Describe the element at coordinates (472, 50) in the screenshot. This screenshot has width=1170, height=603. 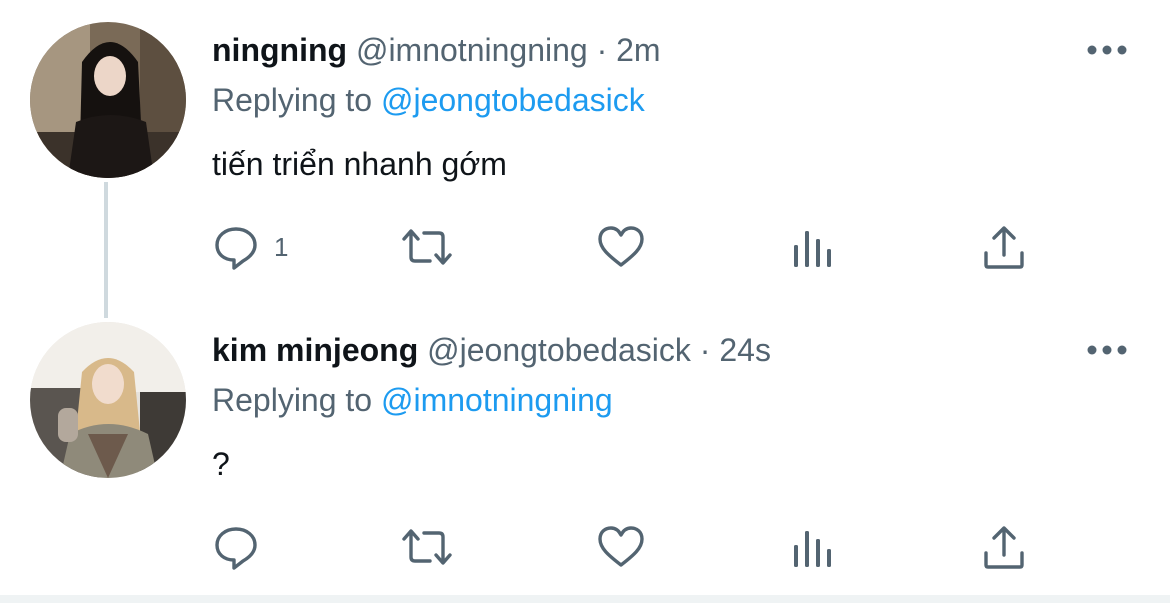
I see `user-handle: @imnotningning` at that location.